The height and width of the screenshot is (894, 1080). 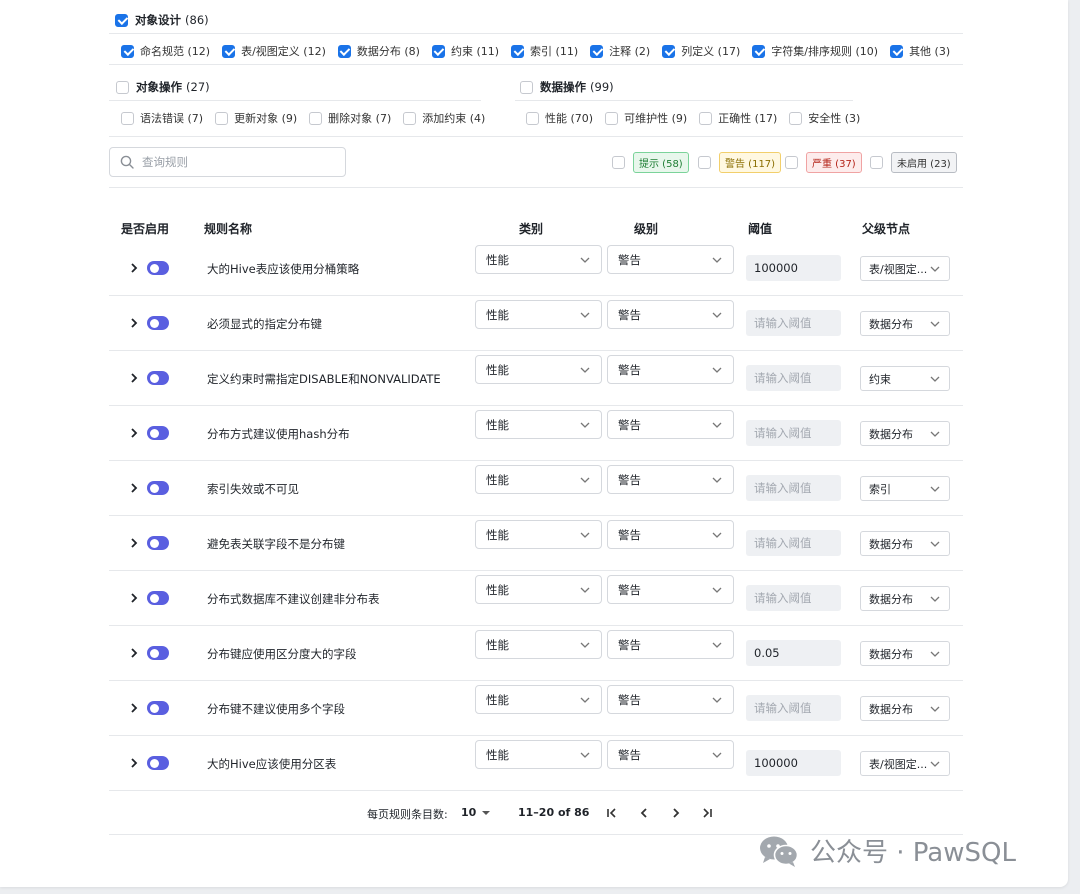 I want to click on search-box, so click(x=227, y=162).